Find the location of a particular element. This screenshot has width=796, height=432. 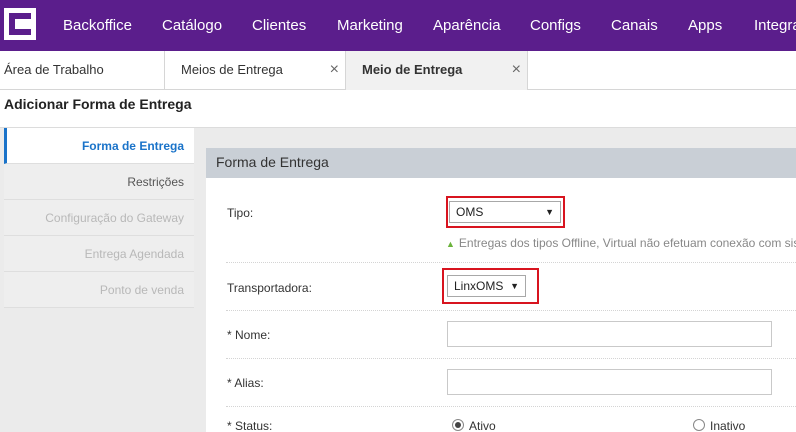

sidebar-item-configuracao-gateway: Configuração do Gateway is located at coordinates (99, 218).